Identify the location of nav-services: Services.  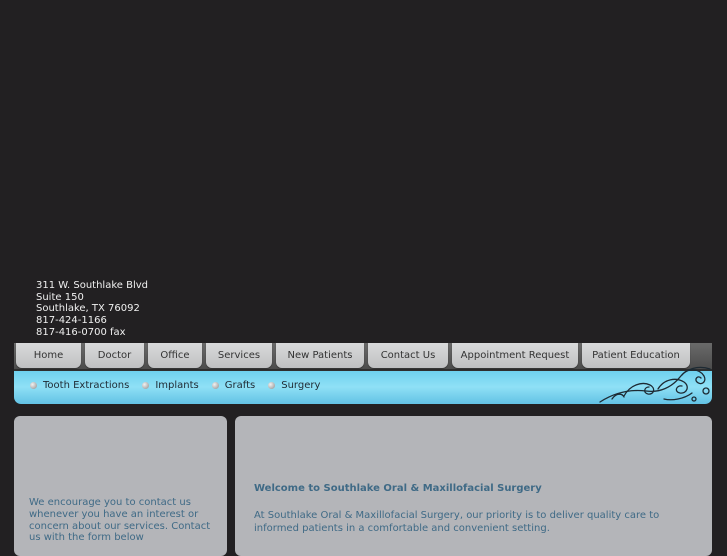
(239, 355).